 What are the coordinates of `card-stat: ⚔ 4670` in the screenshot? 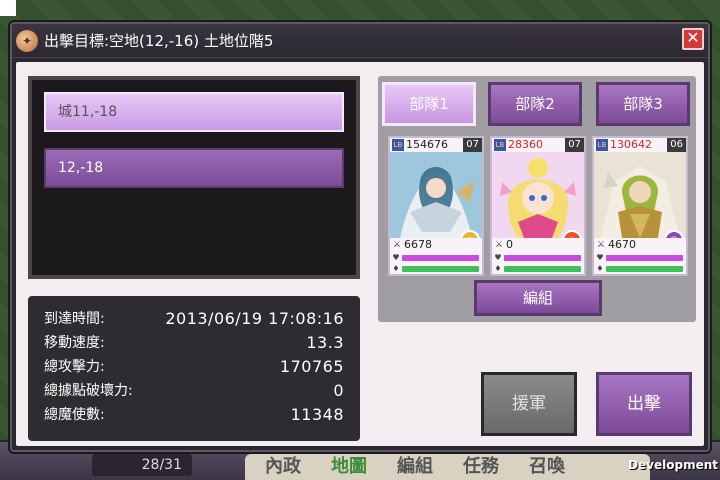 It's located at (640, 245).